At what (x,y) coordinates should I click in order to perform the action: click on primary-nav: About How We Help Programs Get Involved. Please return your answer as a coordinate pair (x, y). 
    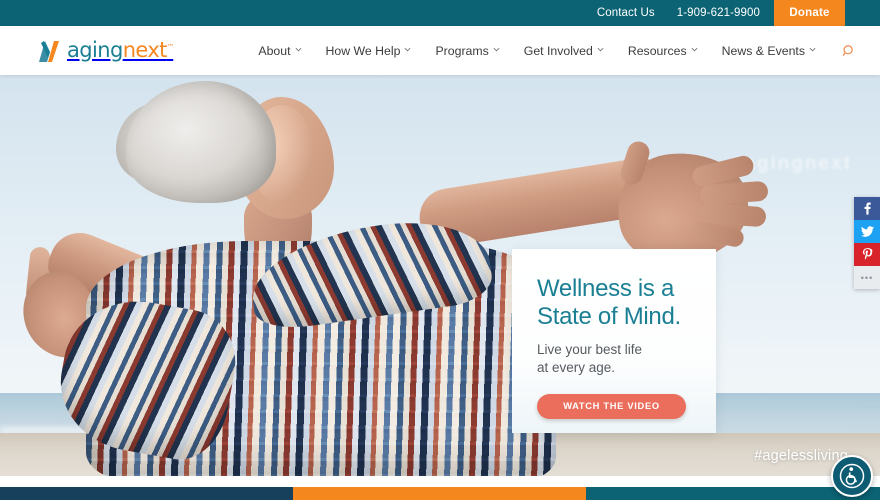
    Looking at the image, I should click on (556, 51).